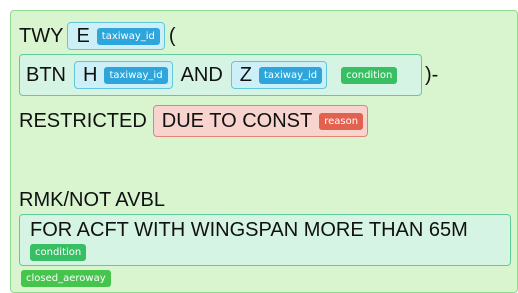 This screenshot has height=293, width=518. I want to click on taxiway-value: E, so click(83, 35).